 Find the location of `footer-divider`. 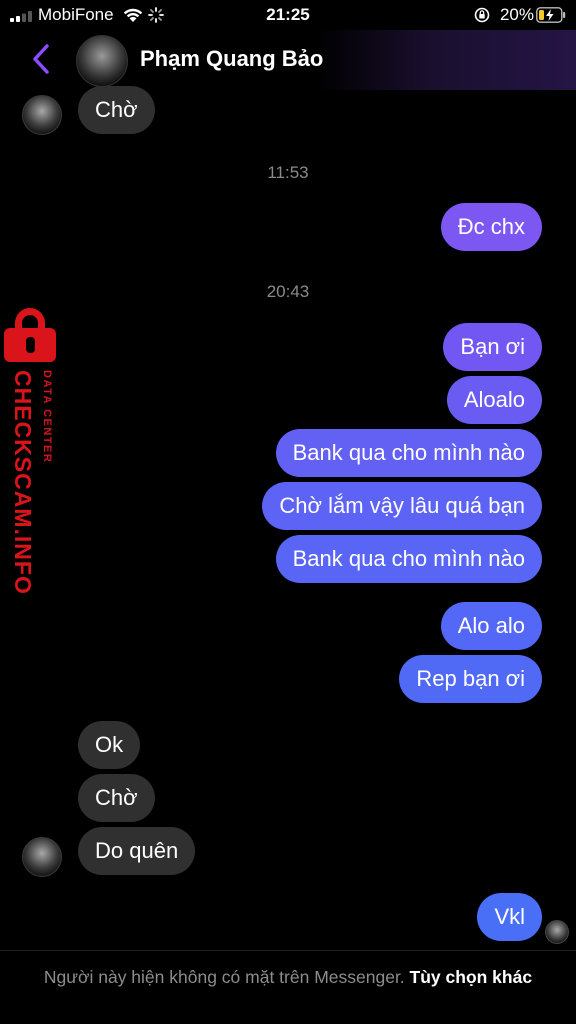

footer-divider is located at coordinates (288, 950).